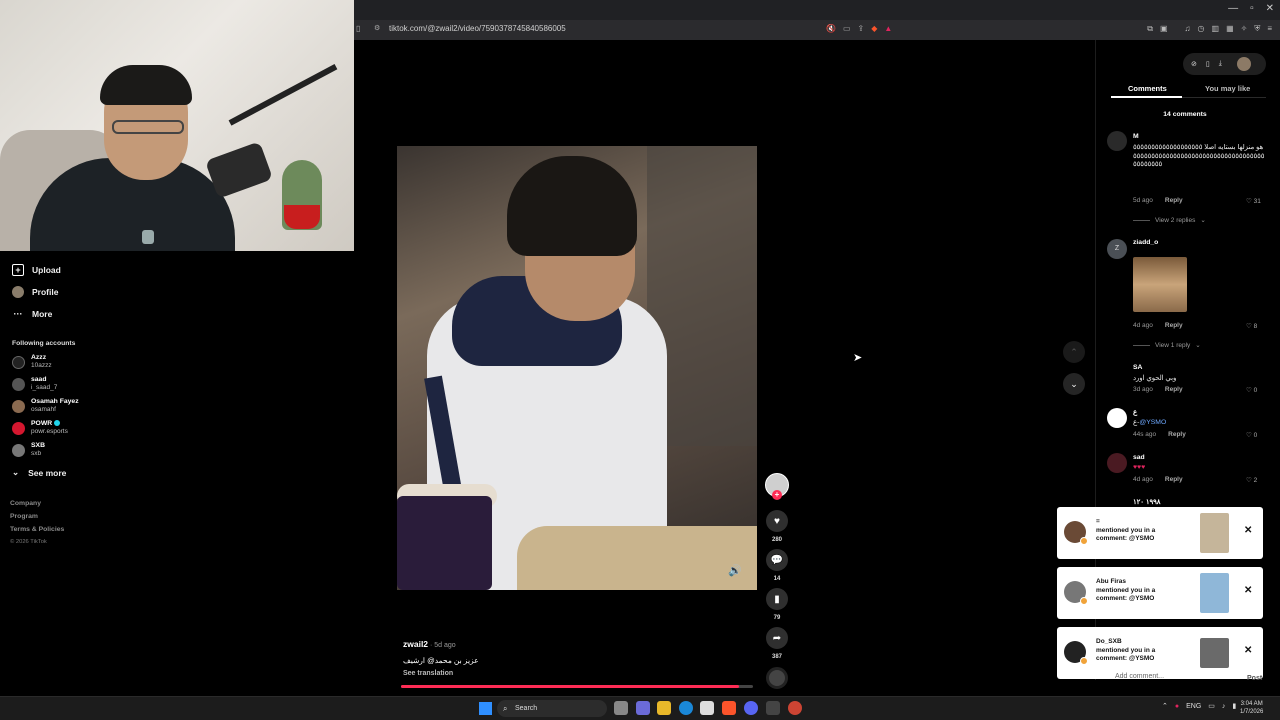  Describe the element at coordinates (777, 678) in the screenshot. I see `music-disc` at that location.